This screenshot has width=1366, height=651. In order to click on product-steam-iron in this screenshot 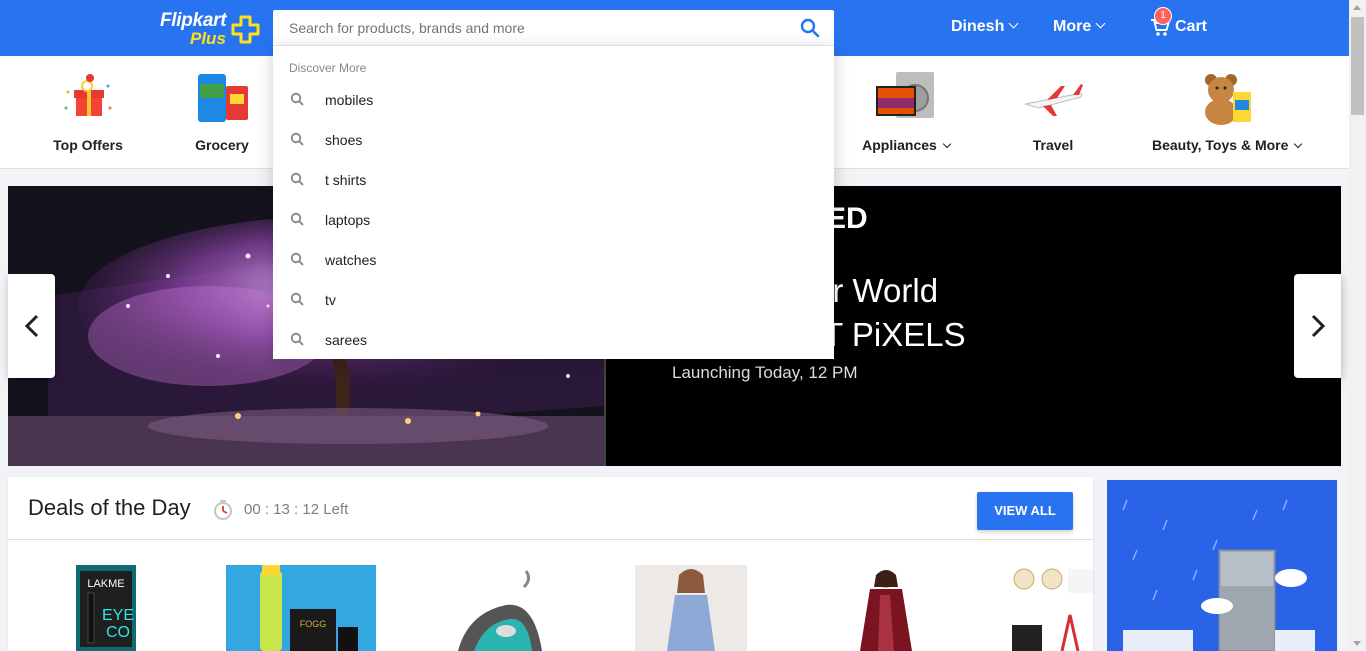, I will do `click(500, 608)`.